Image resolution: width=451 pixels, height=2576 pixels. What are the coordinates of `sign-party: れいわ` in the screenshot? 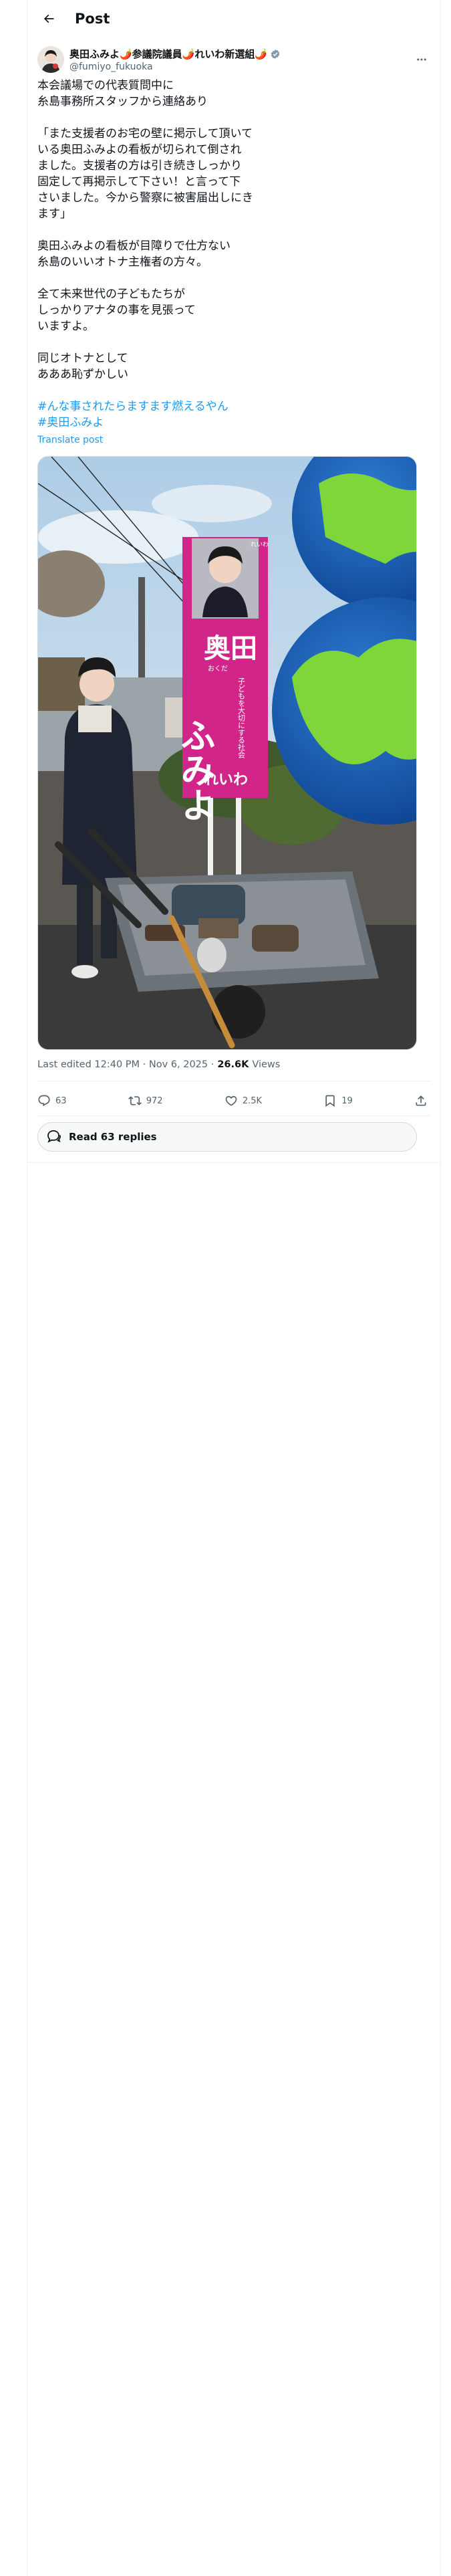 It's located at (226, 780).